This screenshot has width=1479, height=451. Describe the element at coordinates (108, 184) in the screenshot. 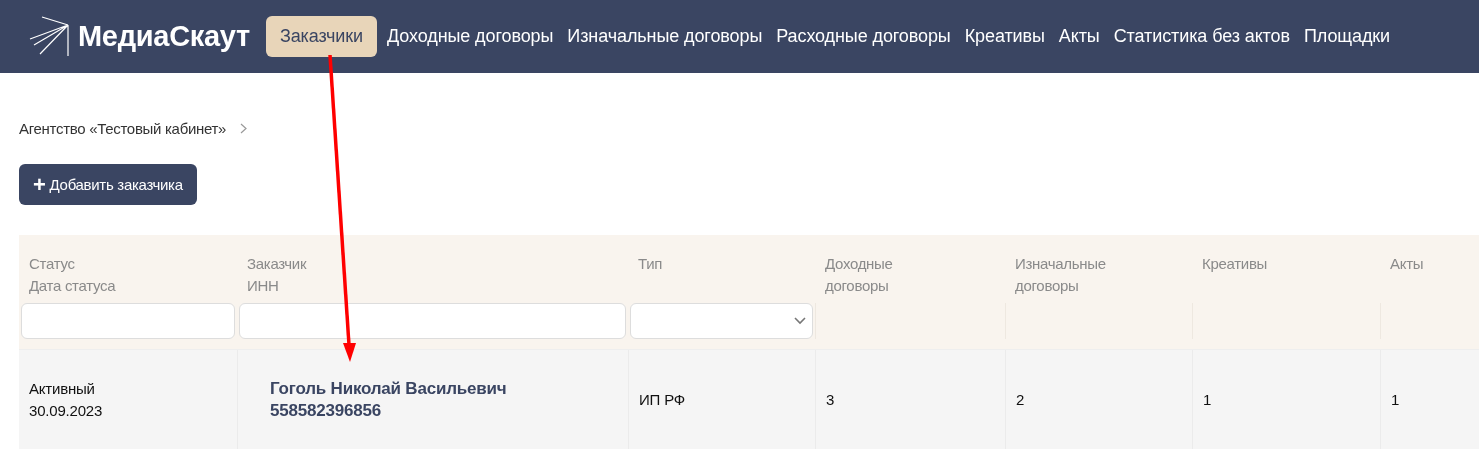

I see `add-customer-button: + Добавить заказчика` at that location.